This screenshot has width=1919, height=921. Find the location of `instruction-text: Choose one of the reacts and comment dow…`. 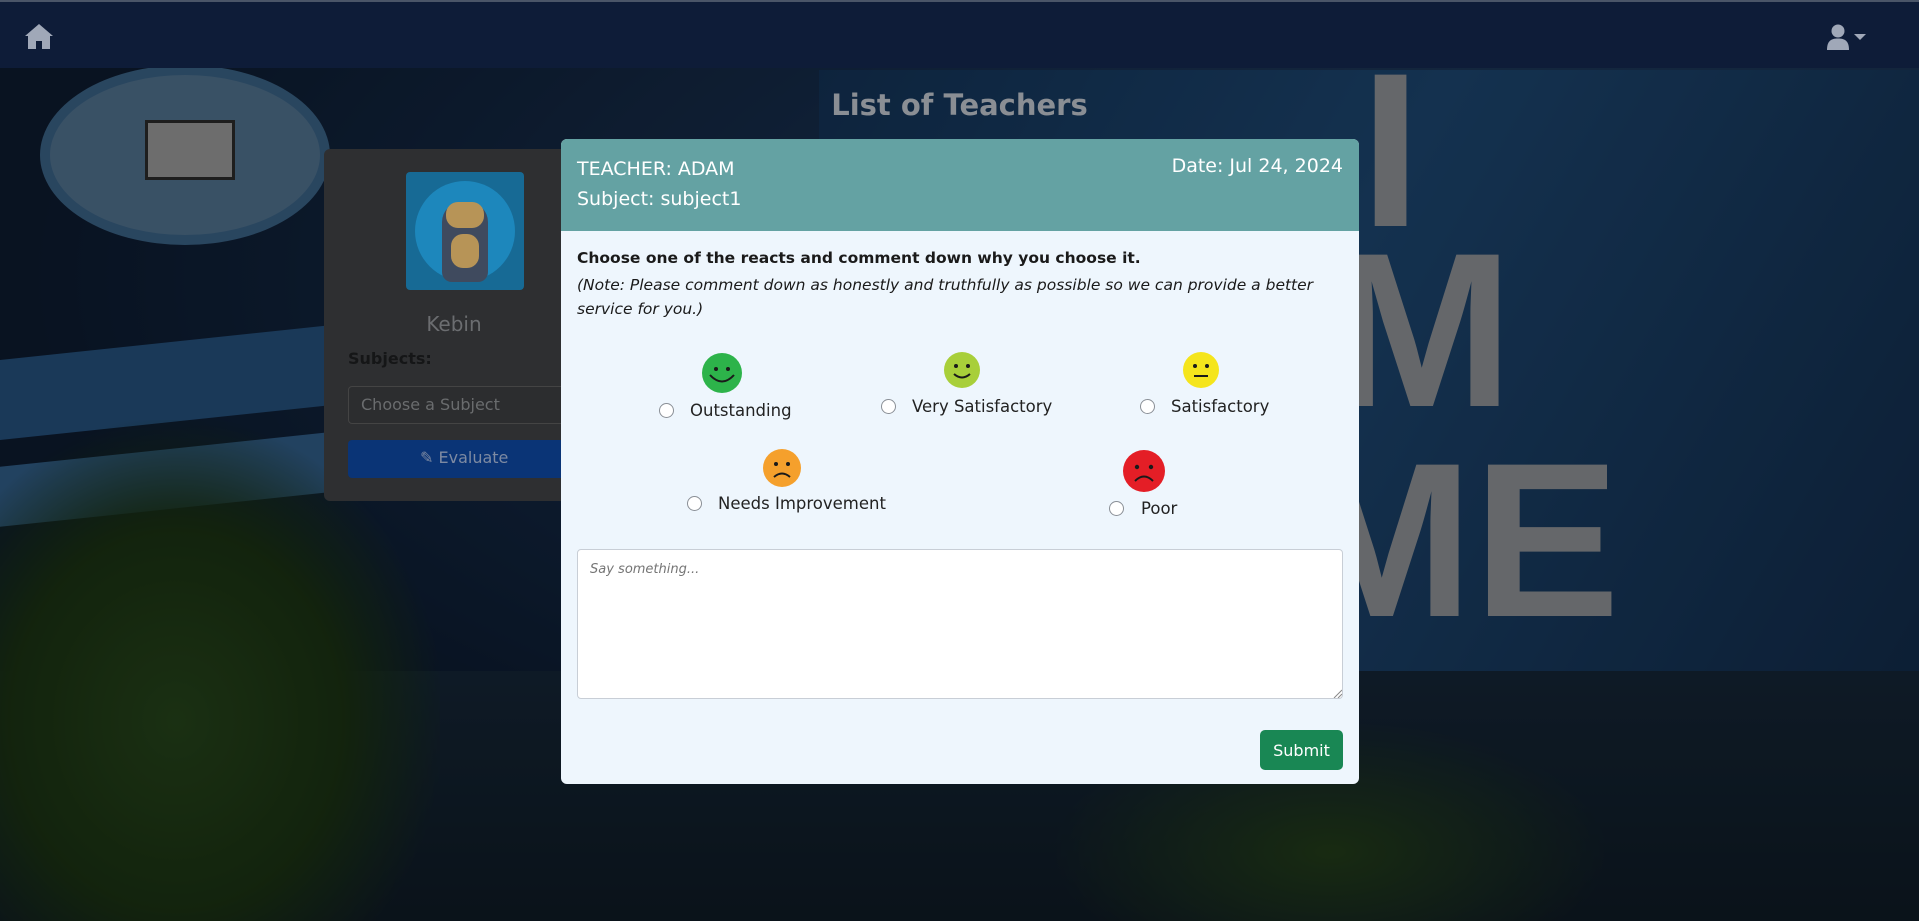

instruction-text: Choose one of the reacts and comment dow… is located at coordinates (859, 258).